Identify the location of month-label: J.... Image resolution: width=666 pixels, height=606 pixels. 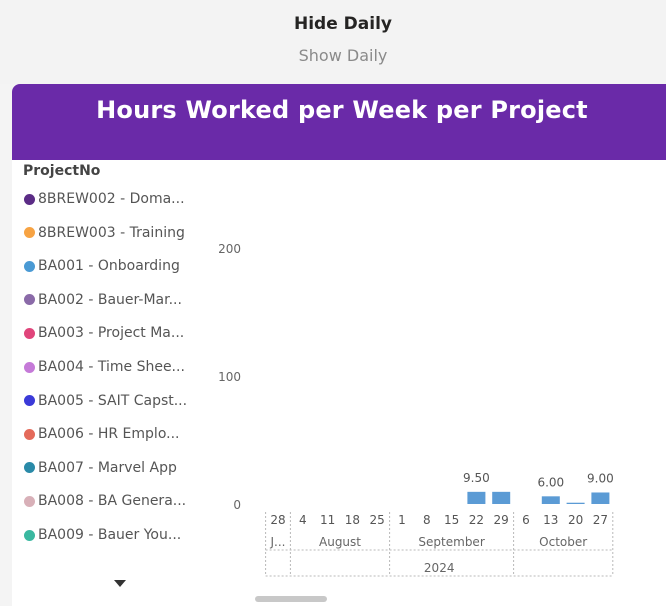
(278, 542).